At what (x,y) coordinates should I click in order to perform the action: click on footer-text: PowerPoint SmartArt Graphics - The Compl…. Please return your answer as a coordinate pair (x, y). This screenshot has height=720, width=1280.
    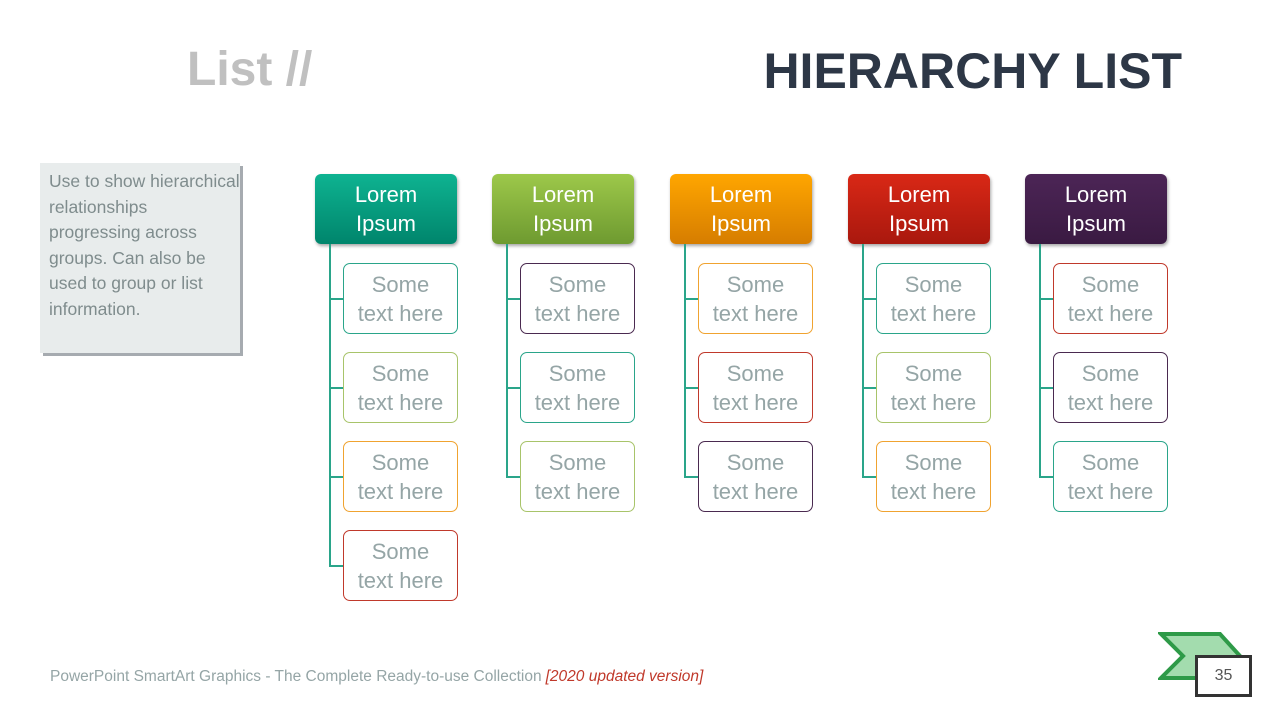
    Looking at the image, I should click on (296, 676).